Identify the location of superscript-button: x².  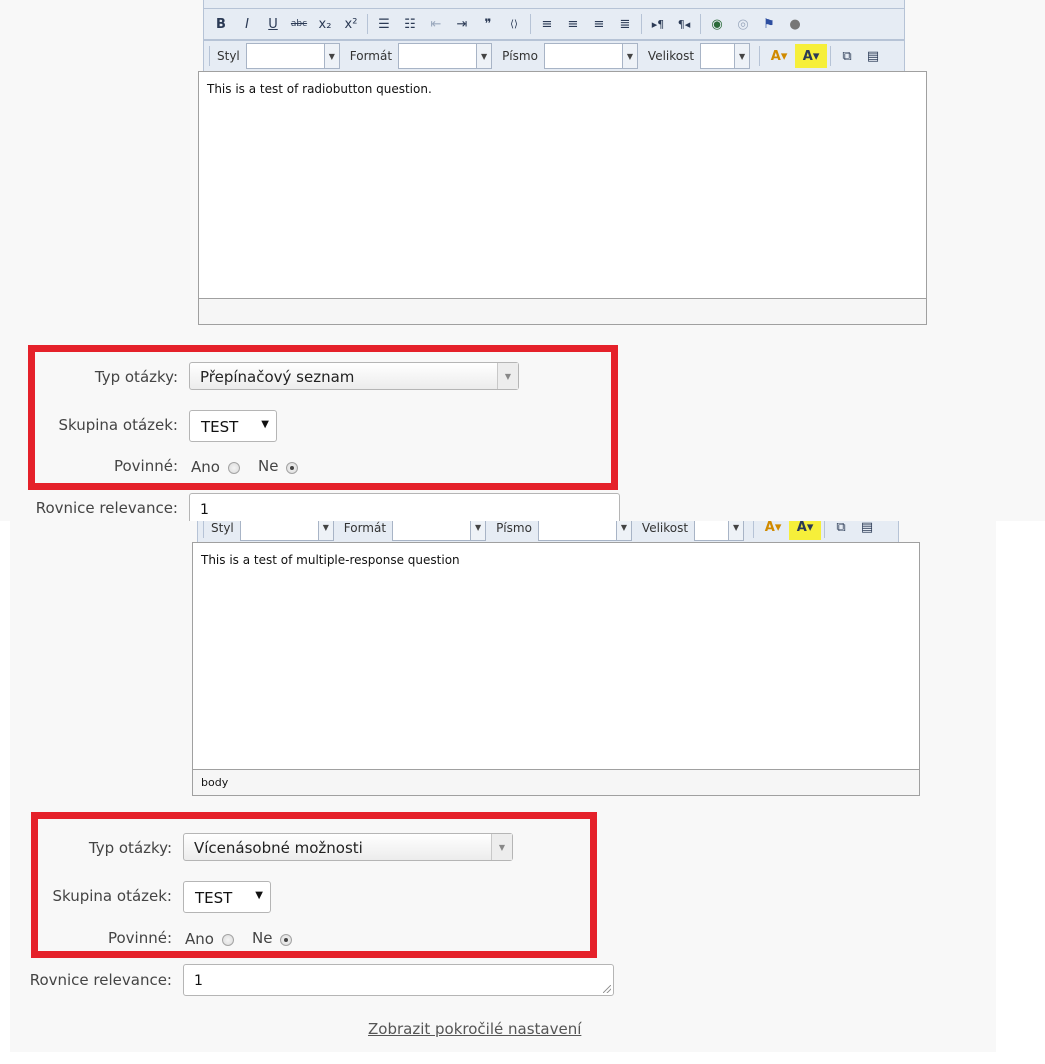
(351, 24).